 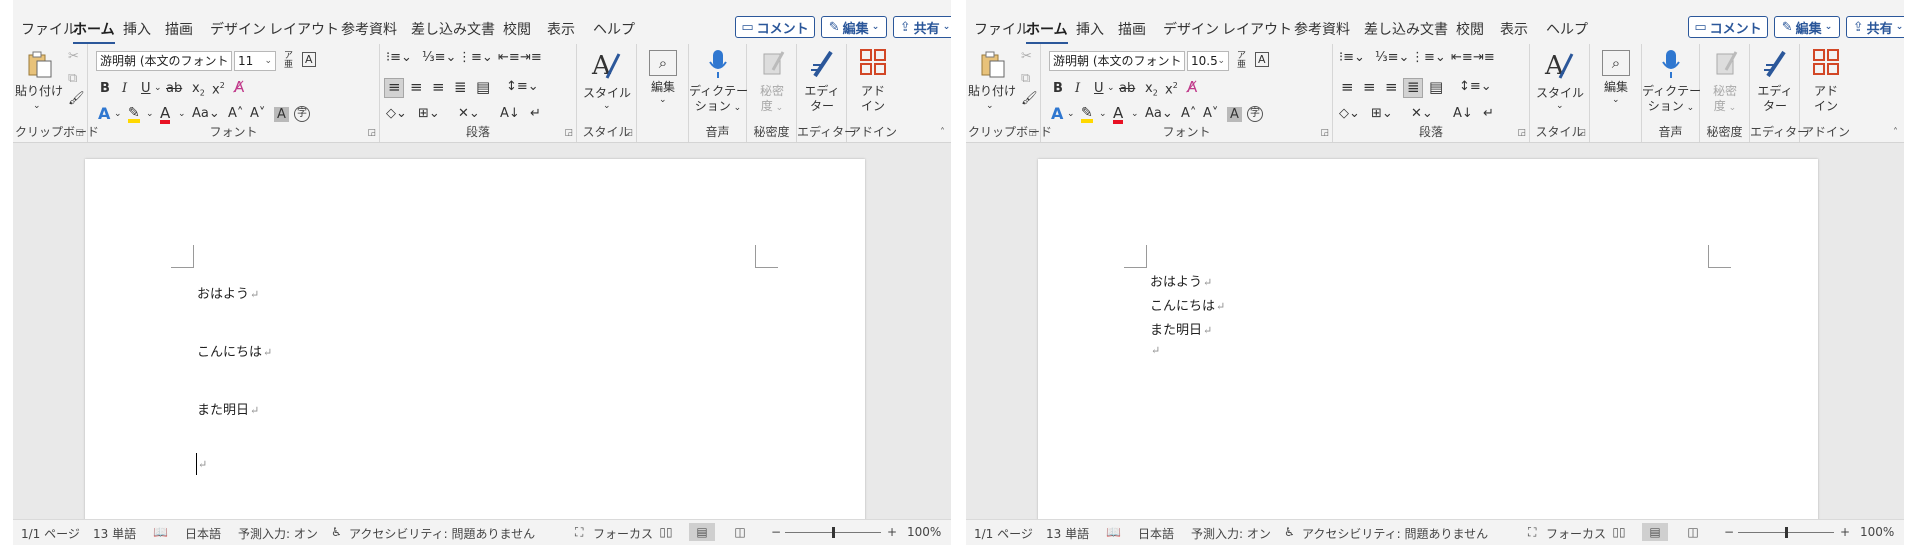 I want to click on comment-button: ▭ コメント, so click(x=1728, y=27).